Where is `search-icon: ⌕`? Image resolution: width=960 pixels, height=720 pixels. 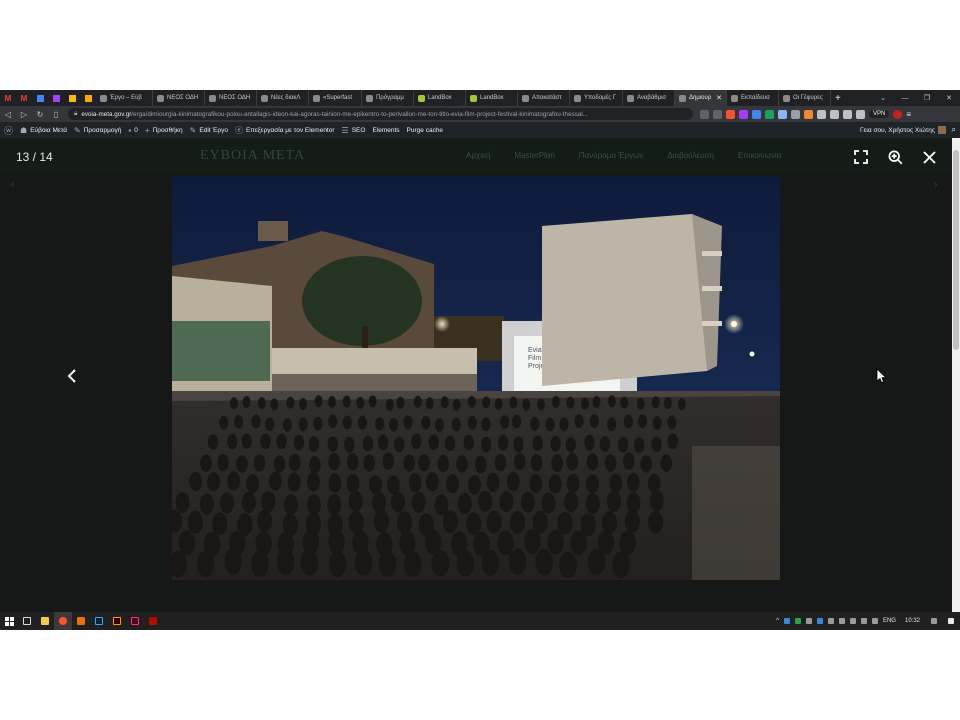
search-icon: ⌕ is located at coordinates (954, 130).